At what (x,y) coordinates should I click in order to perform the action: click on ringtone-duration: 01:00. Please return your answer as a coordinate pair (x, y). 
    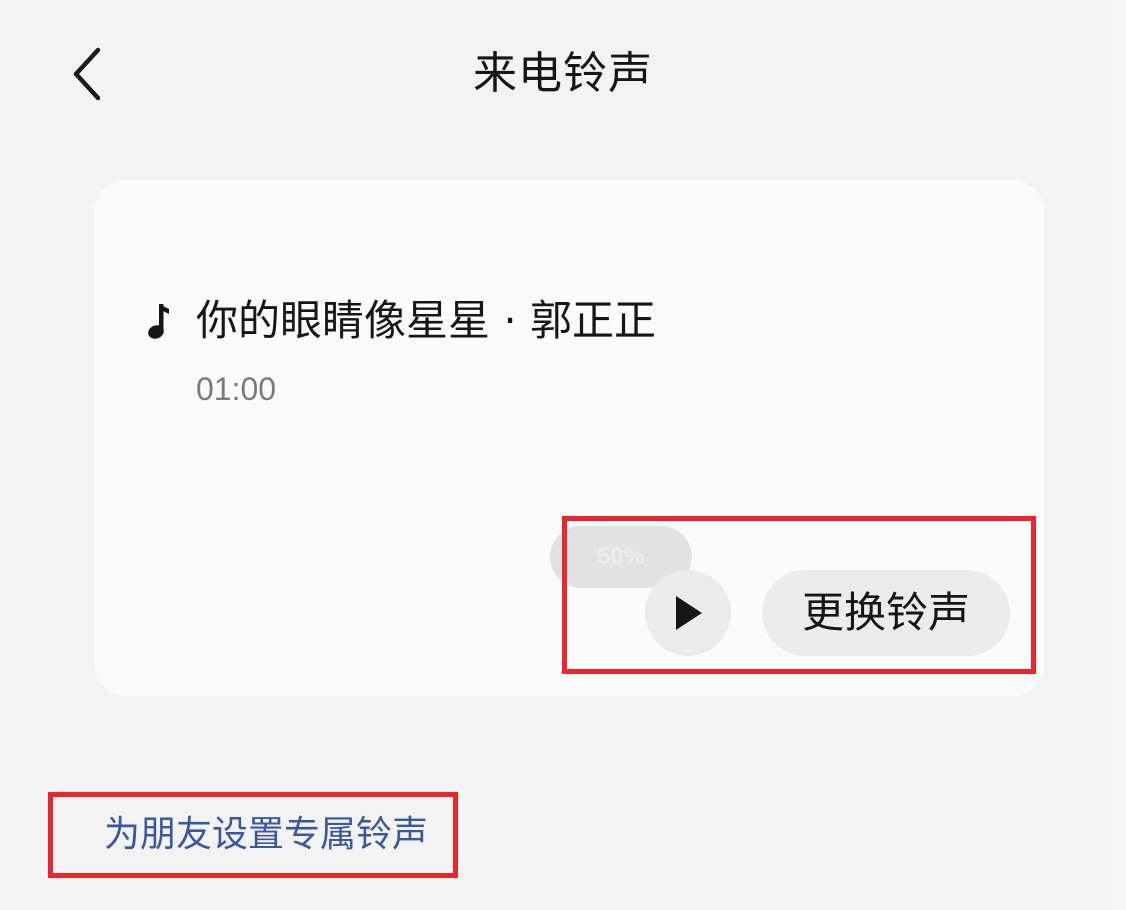
    Looking at the image, I should click on (236, 389).